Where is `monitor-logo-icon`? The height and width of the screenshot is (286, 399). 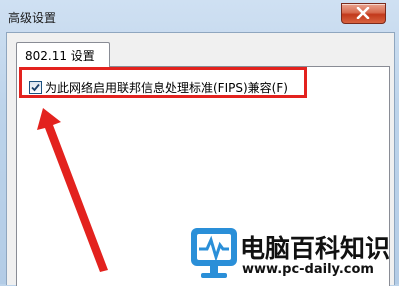 monitor-logo-icon is located at coordinates (214, 253).